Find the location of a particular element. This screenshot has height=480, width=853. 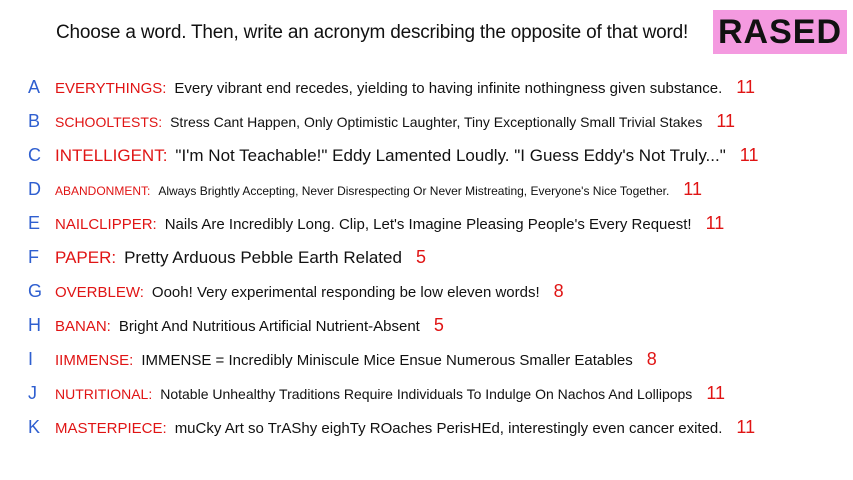

entry-word: PAPER: is located at coordinates (86, 257).